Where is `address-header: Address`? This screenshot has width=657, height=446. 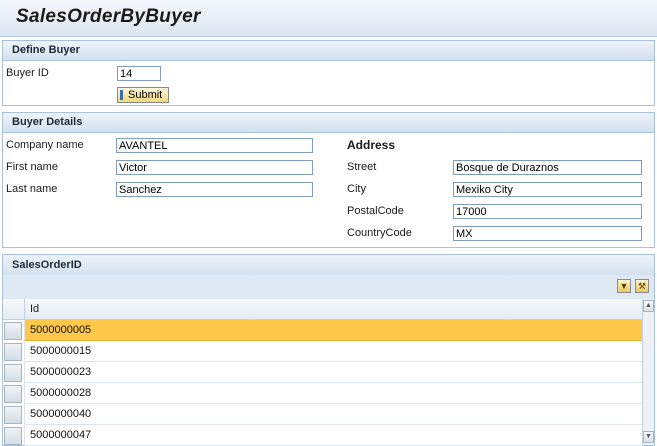
address-header: Address is located at coordinates (371, 145).